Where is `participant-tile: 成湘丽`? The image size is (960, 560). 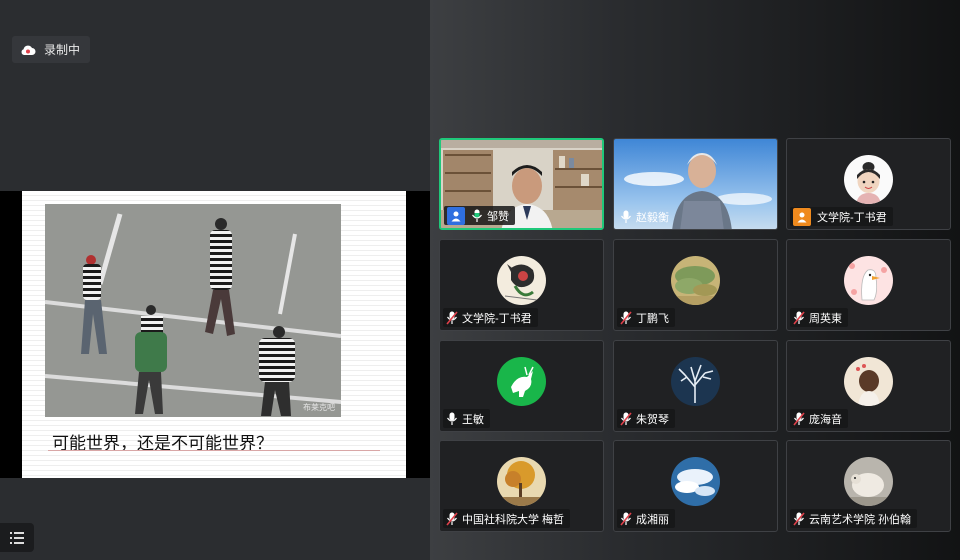 participant-tile: 成湘丽 is located at coordinates (695, 486).